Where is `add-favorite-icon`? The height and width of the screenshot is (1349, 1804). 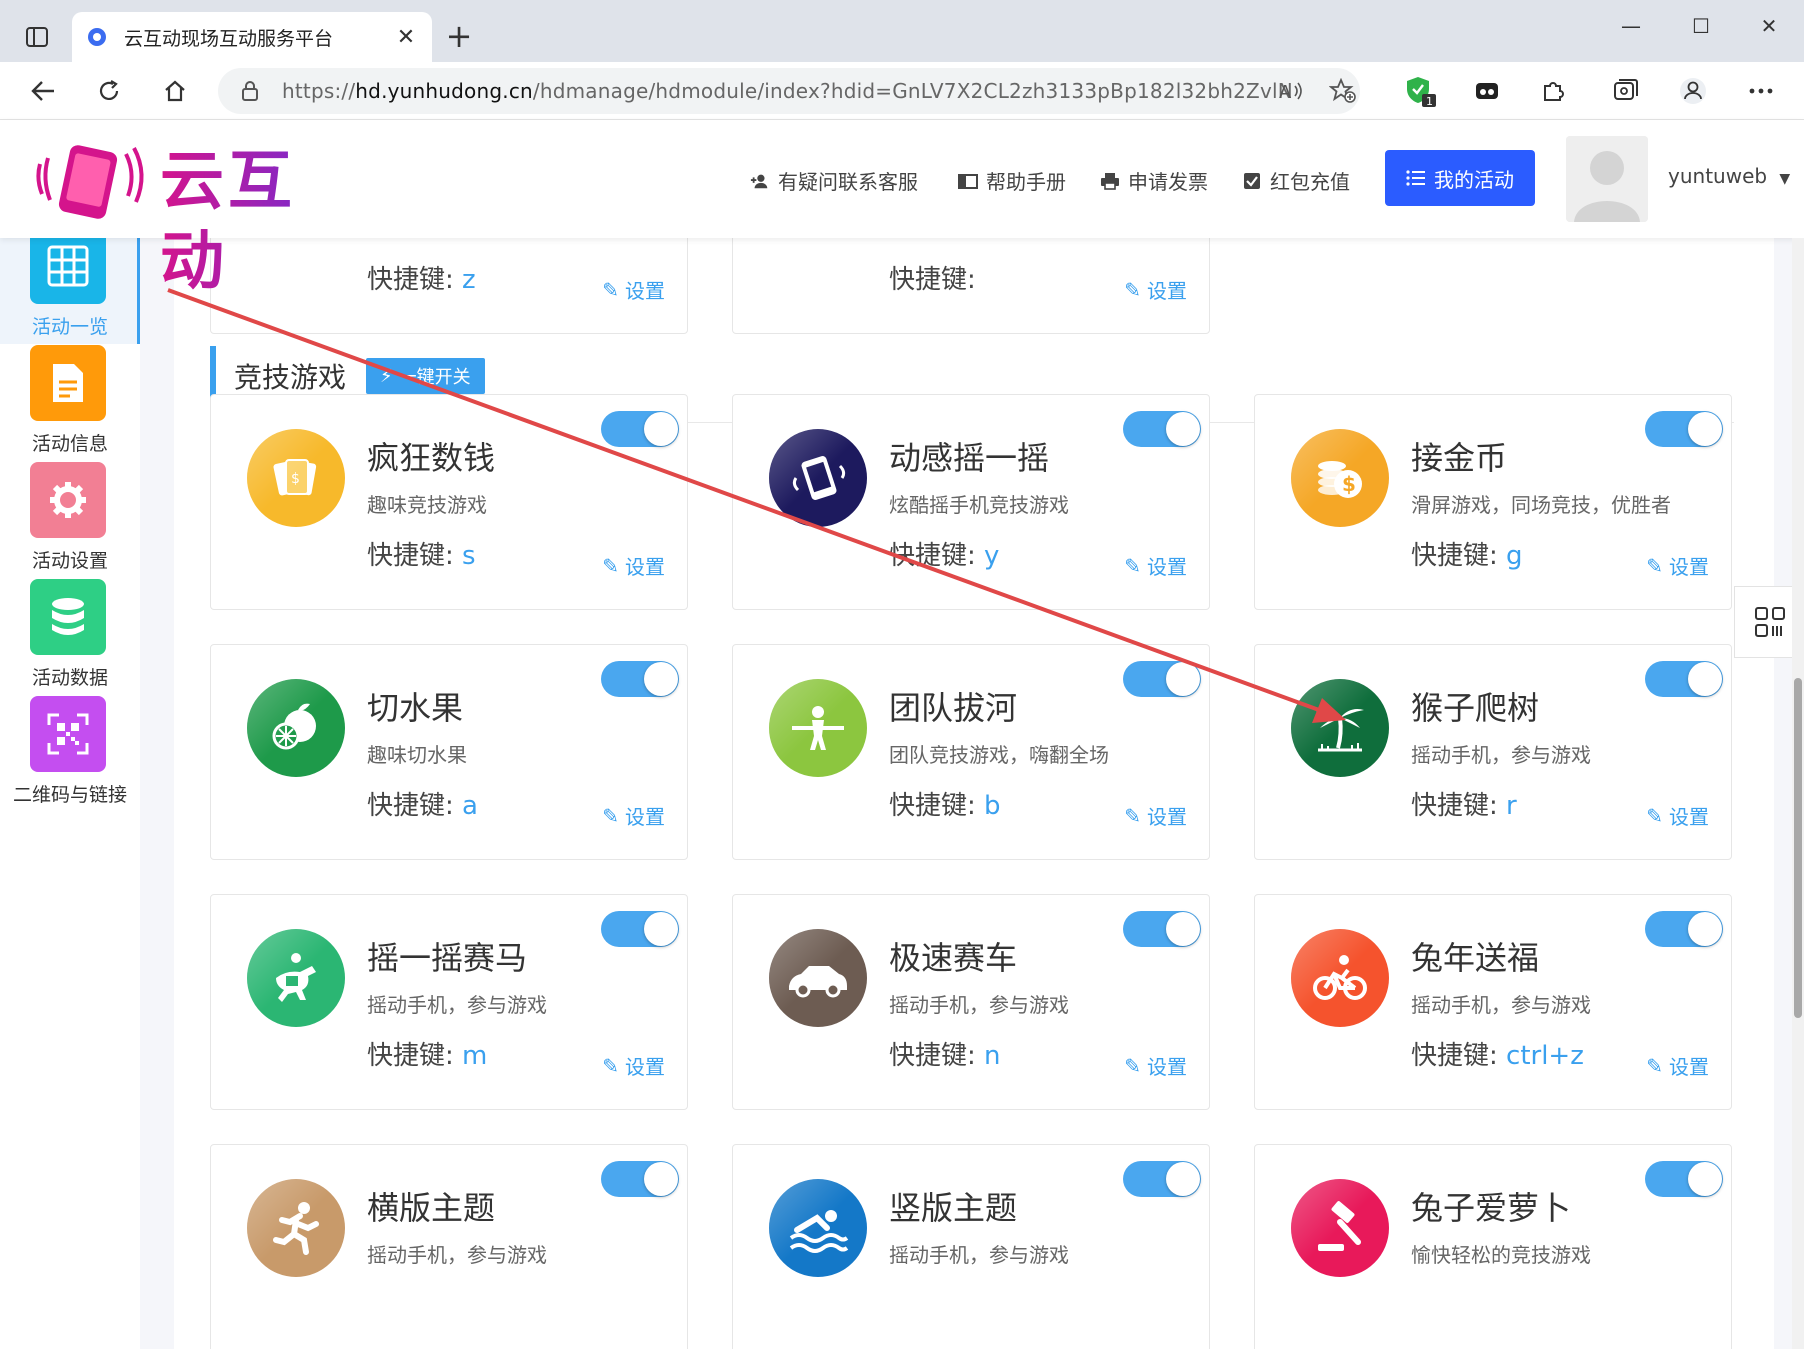
add-favorite-icon is located at coordinates (1343, 91).